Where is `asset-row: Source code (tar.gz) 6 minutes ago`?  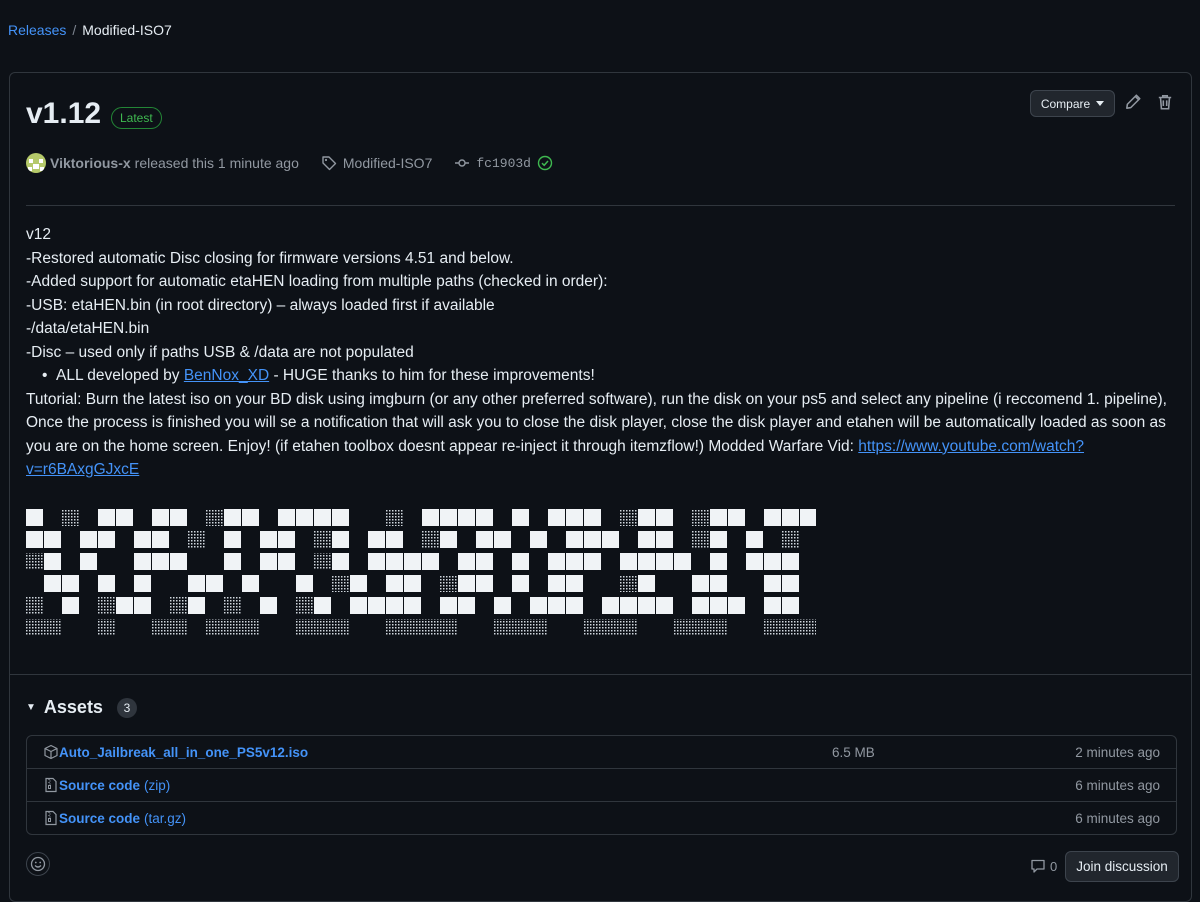 asset-row: Source code (tar.gz) 6 minutes ago is located at coordinates (601, 817).